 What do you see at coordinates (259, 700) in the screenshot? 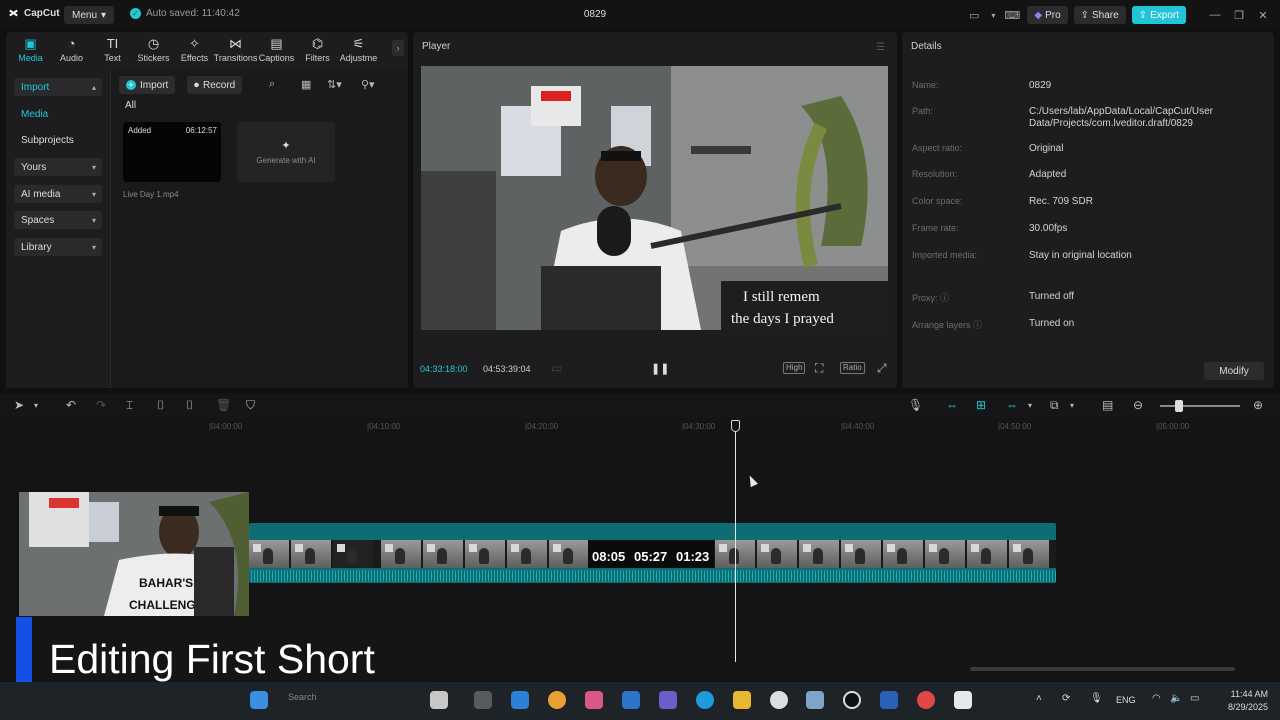
I see `windows-start-icon` at bounding box center [259, 700].